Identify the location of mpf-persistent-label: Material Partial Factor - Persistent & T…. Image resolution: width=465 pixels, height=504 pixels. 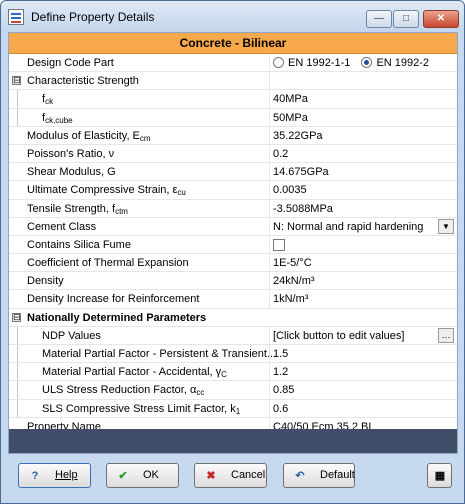
(159, 354).